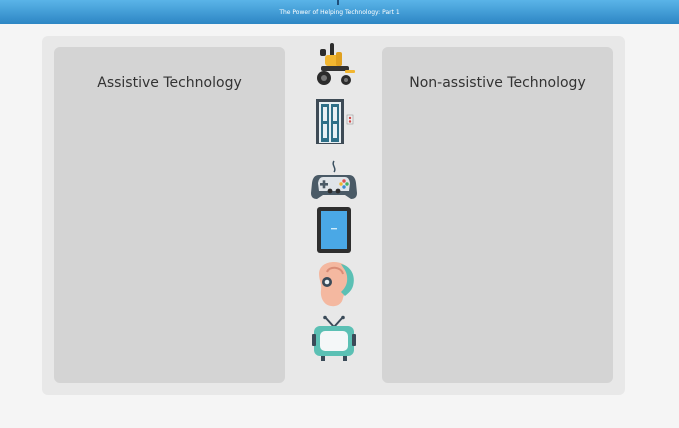 This screenshot has height=428, width=679. I want to click on assistive-technology-heading: Assistive Technology, so click(169, 83).